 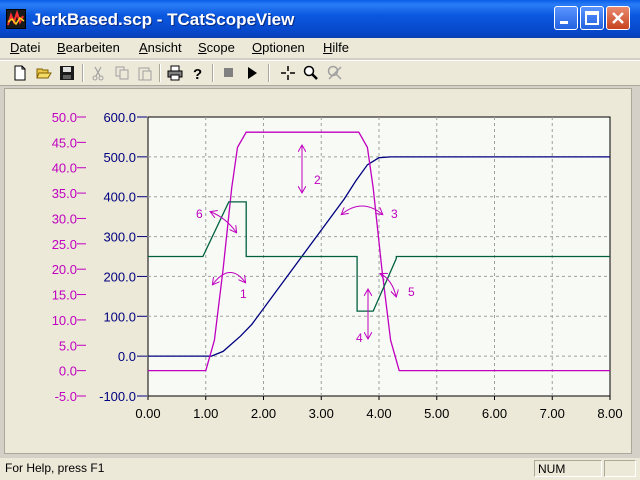 I want to click on y-axis-magenta-tick-label: 30.0, so click(x=64, y=218).